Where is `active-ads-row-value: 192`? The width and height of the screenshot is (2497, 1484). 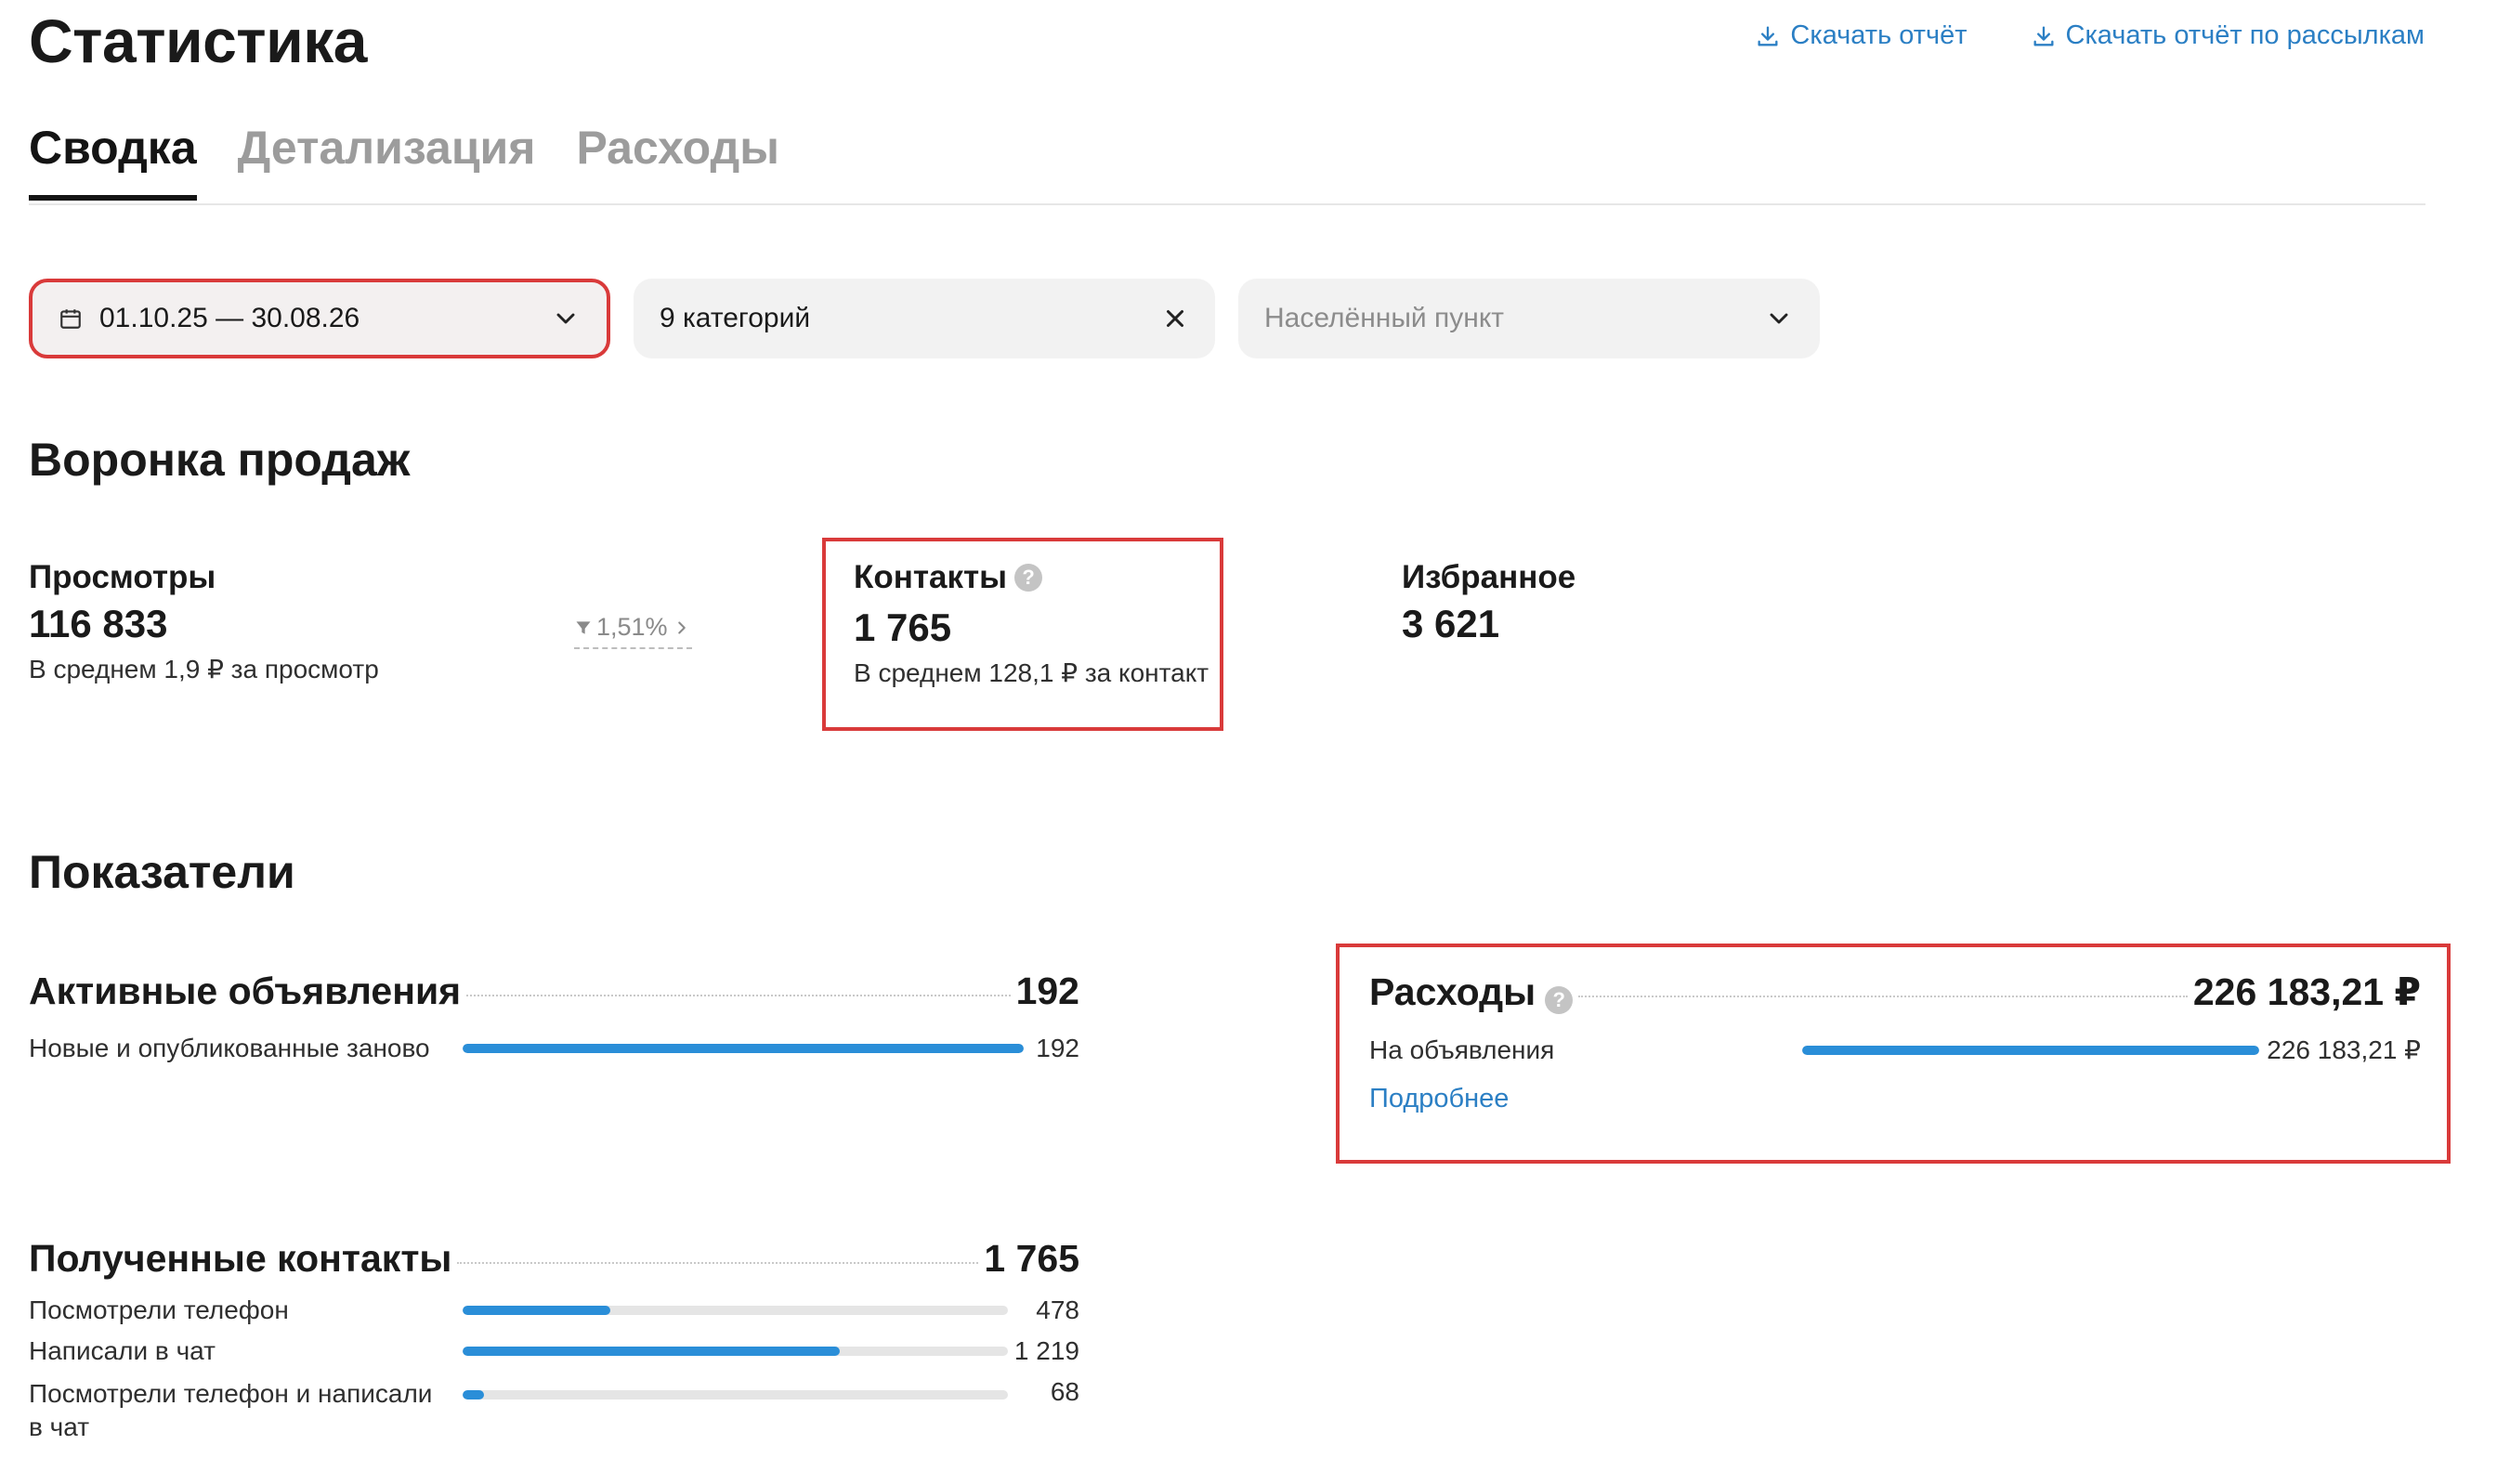
active-ads-row-value: 192 is located at coordinates (1057, 1048).